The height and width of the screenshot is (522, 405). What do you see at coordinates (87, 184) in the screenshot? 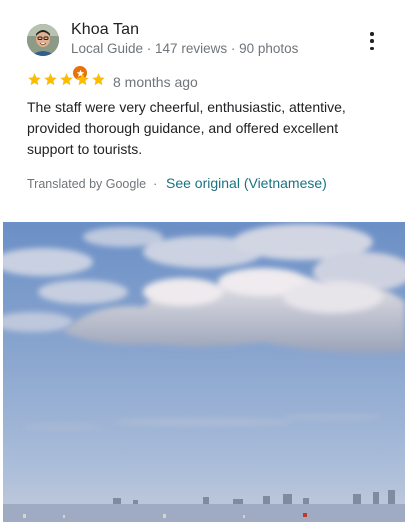
I see `translated-by-label: Translated by Google` at bounding box center [87, 184].